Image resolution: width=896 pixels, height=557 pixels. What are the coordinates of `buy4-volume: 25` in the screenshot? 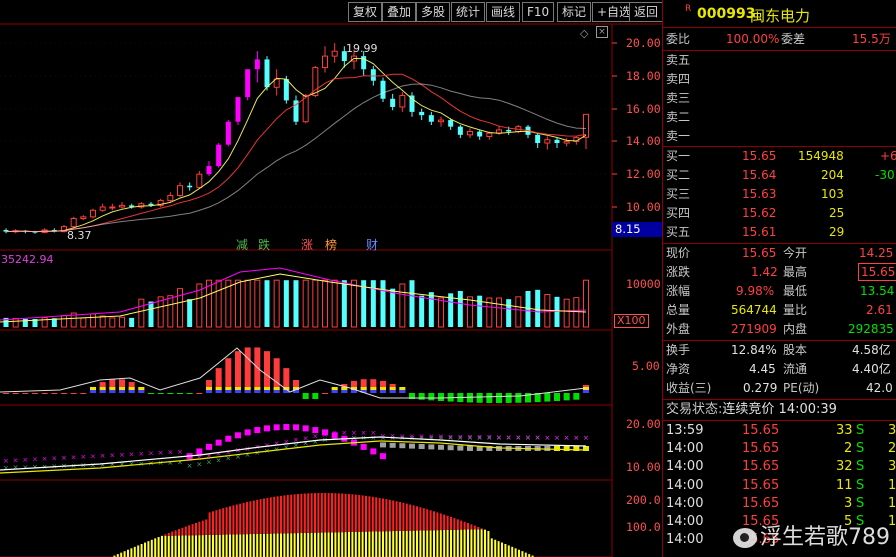 It's located at (837, 213).